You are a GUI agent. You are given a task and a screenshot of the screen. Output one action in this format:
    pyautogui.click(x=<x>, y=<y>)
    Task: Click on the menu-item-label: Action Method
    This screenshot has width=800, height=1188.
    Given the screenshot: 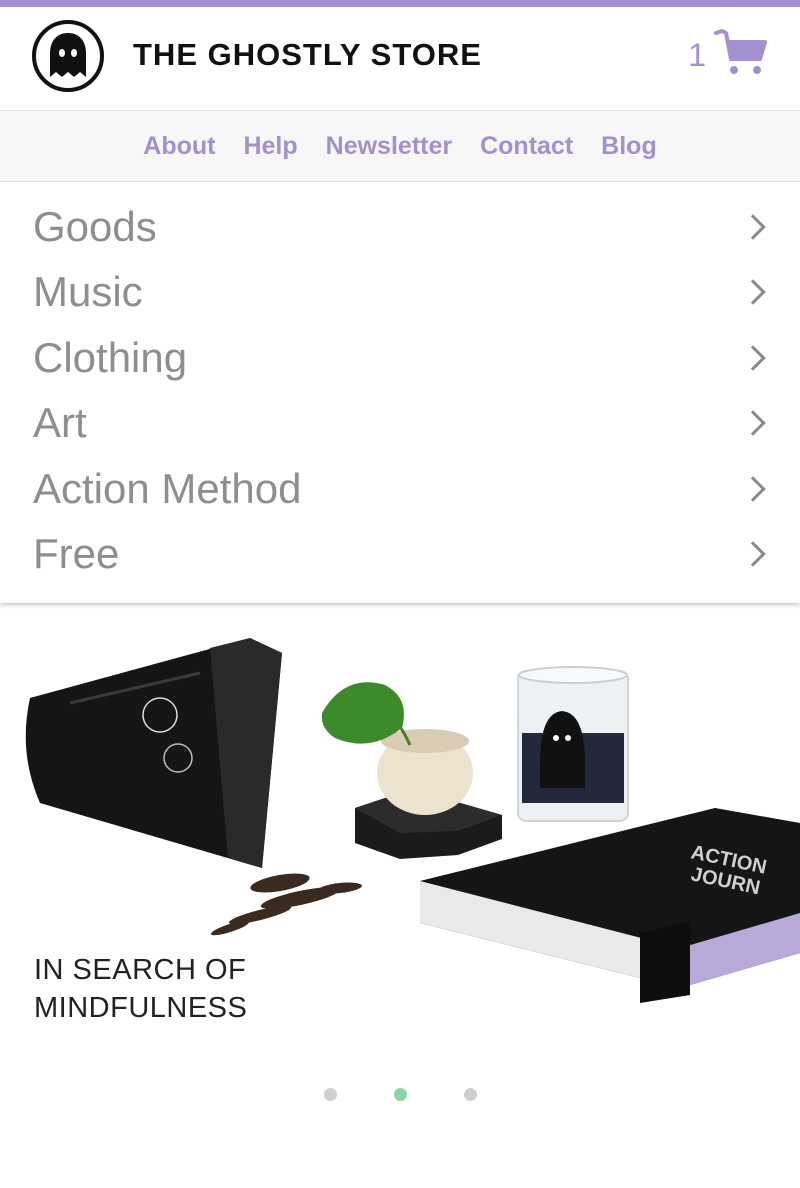 What is the action you would take?
    pyautogui.click(x=167, y=488)
    